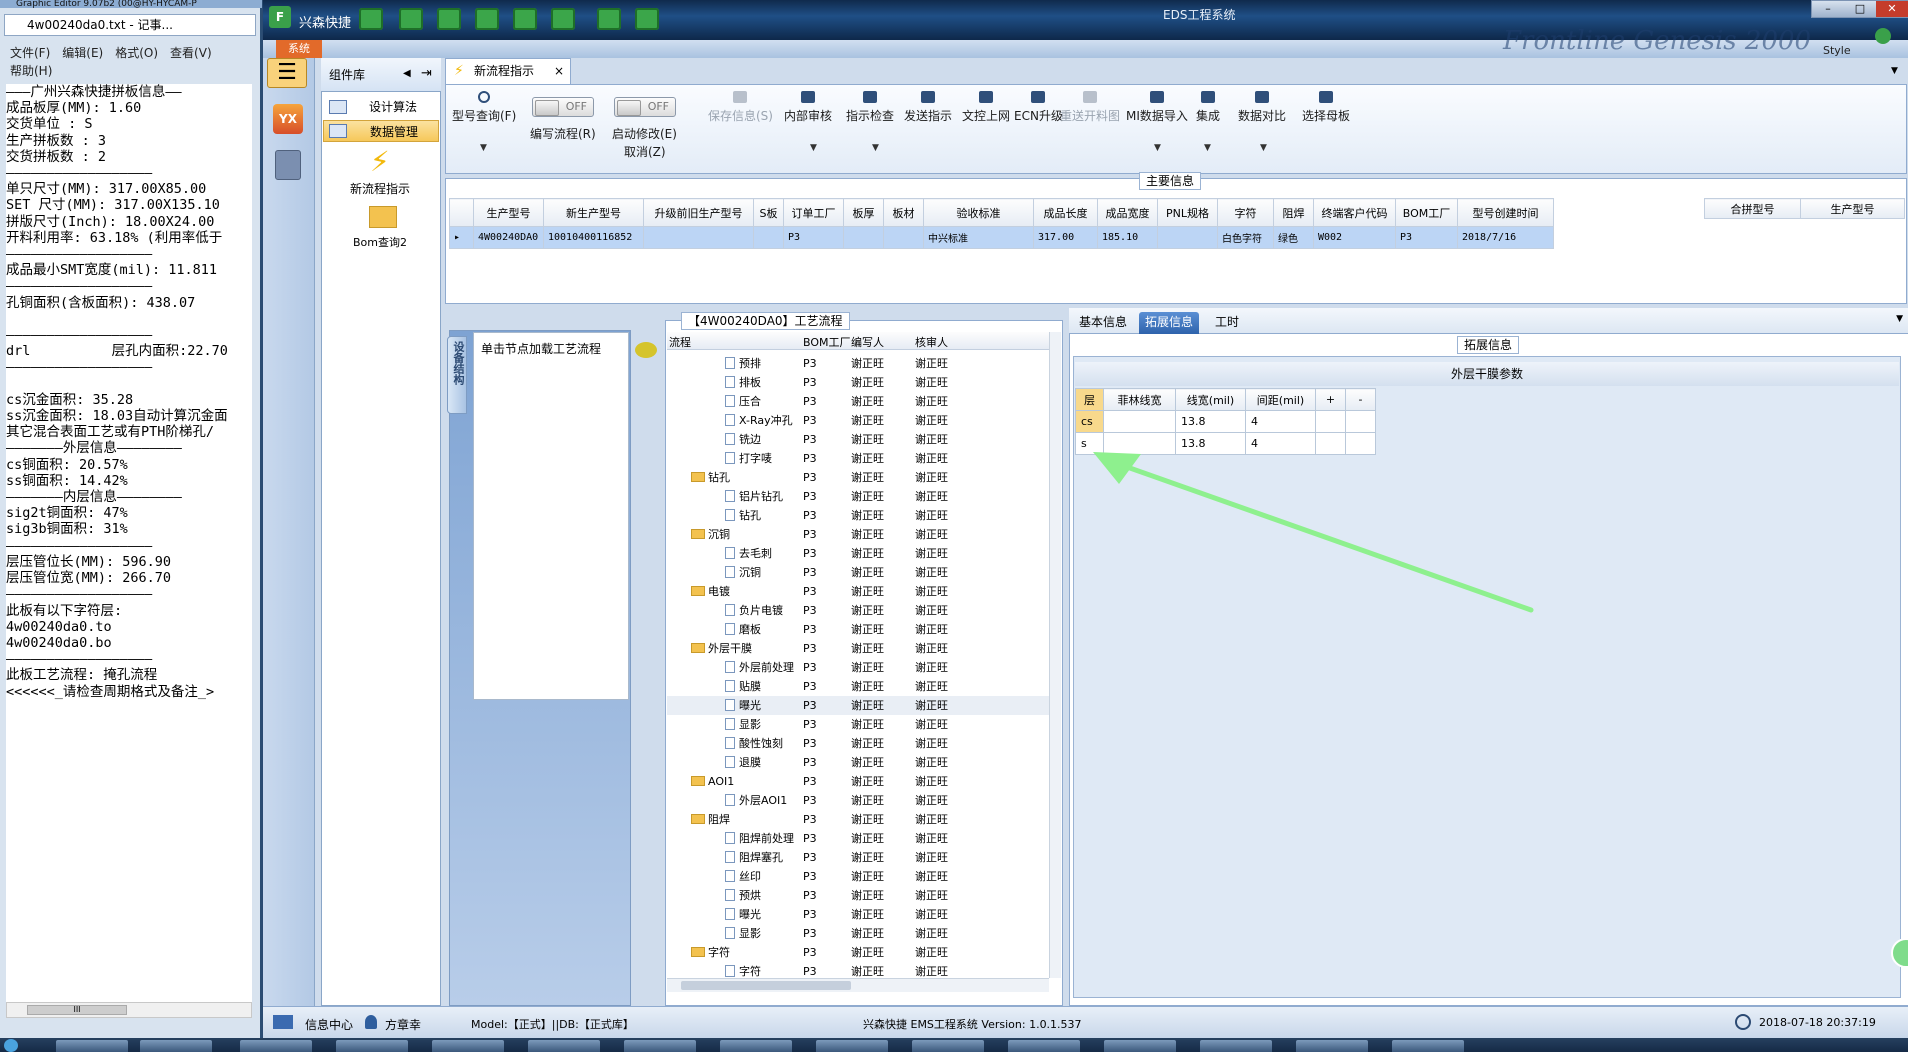  I want to click on pin-icon: ⇥, so click(426, 73).